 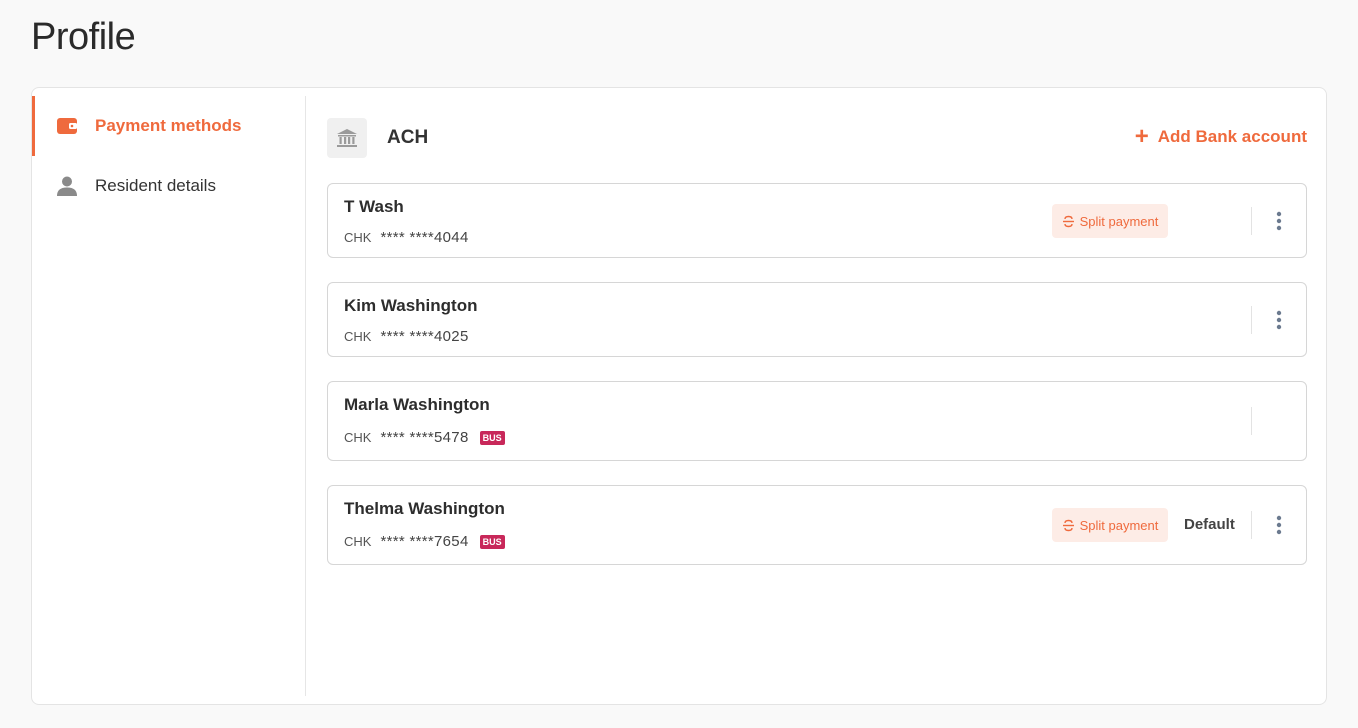 I want to click on account-name: Kim Washington, so click(x=411, y=305).